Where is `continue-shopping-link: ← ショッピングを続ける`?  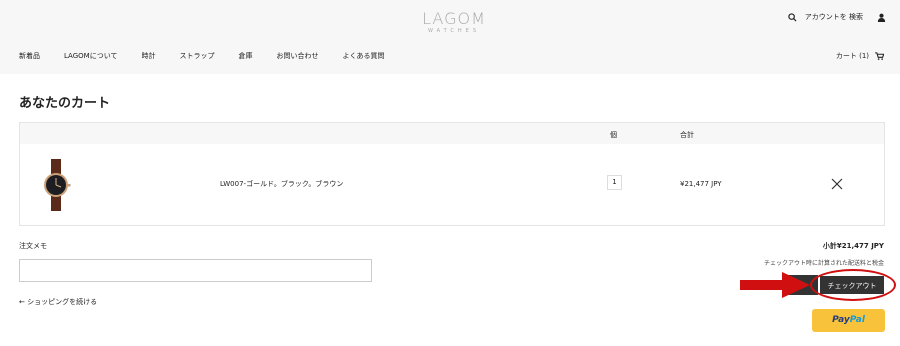 continue-shopping-link: ← ショッピングを続ける is located at coordinates (58, 302).